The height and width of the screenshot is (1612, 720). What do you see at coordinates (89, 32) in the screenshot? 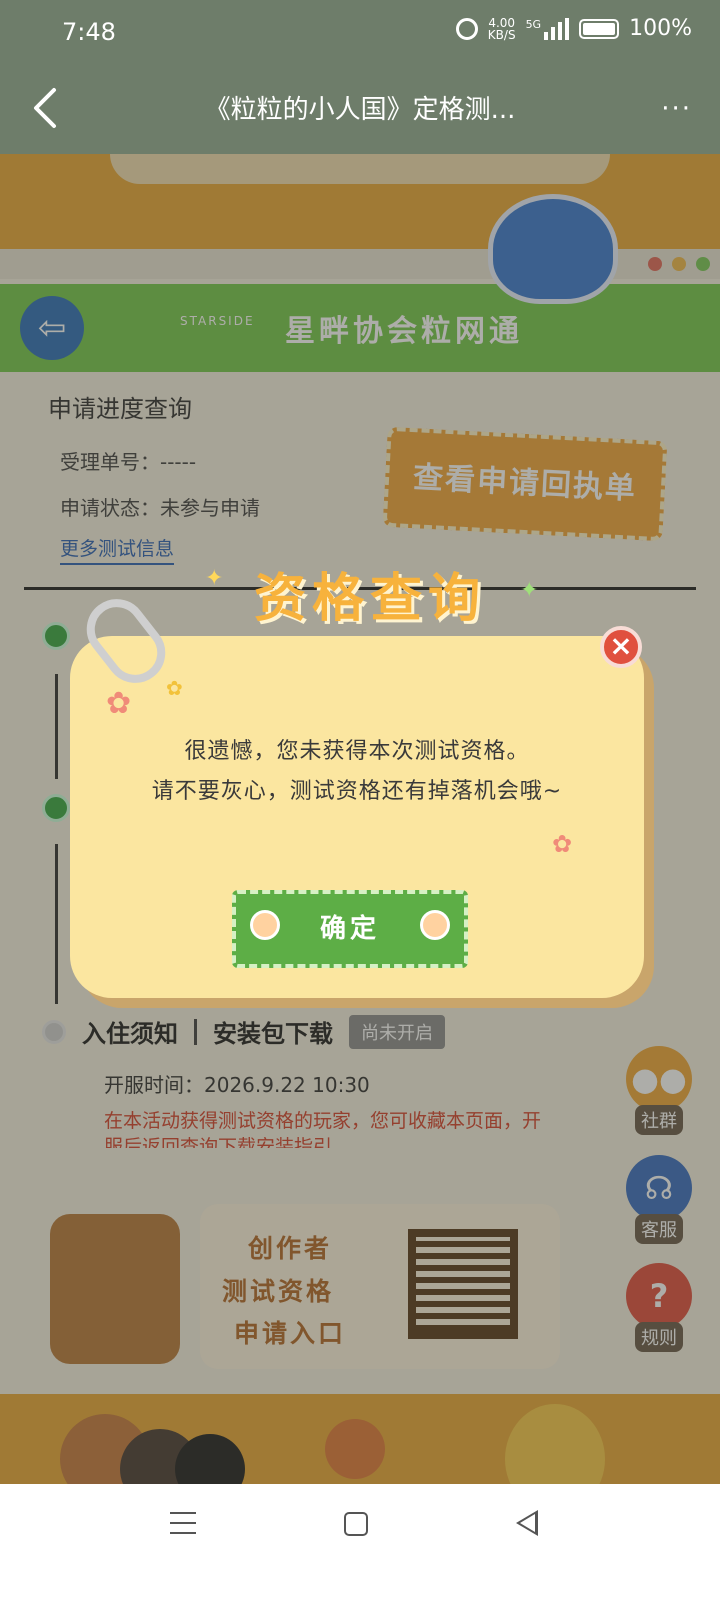
I see `status-time: 7:48` at bounding box center [89, 32].